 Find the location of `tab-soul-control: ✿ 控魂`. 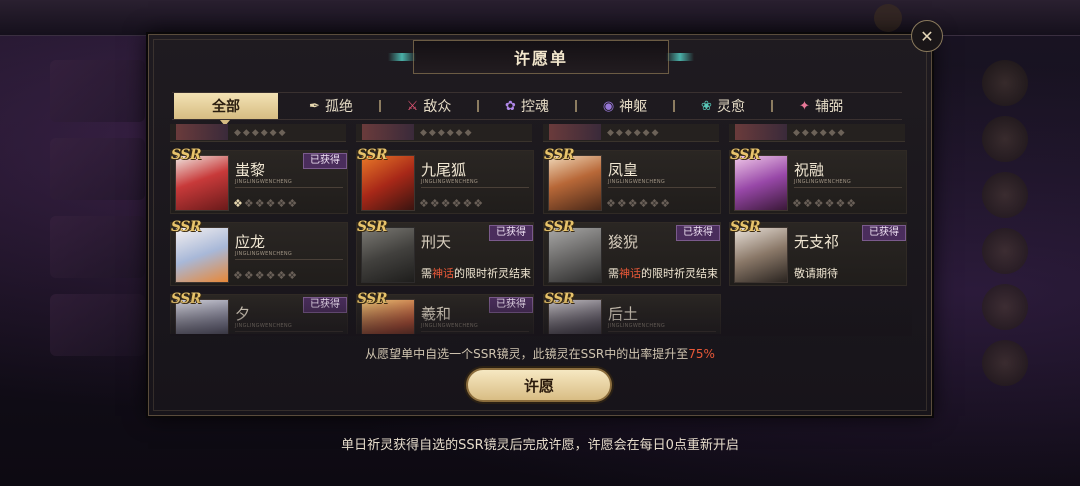

tab-soul-control: ✿ 控魂 is located at coordinates (527, 106).